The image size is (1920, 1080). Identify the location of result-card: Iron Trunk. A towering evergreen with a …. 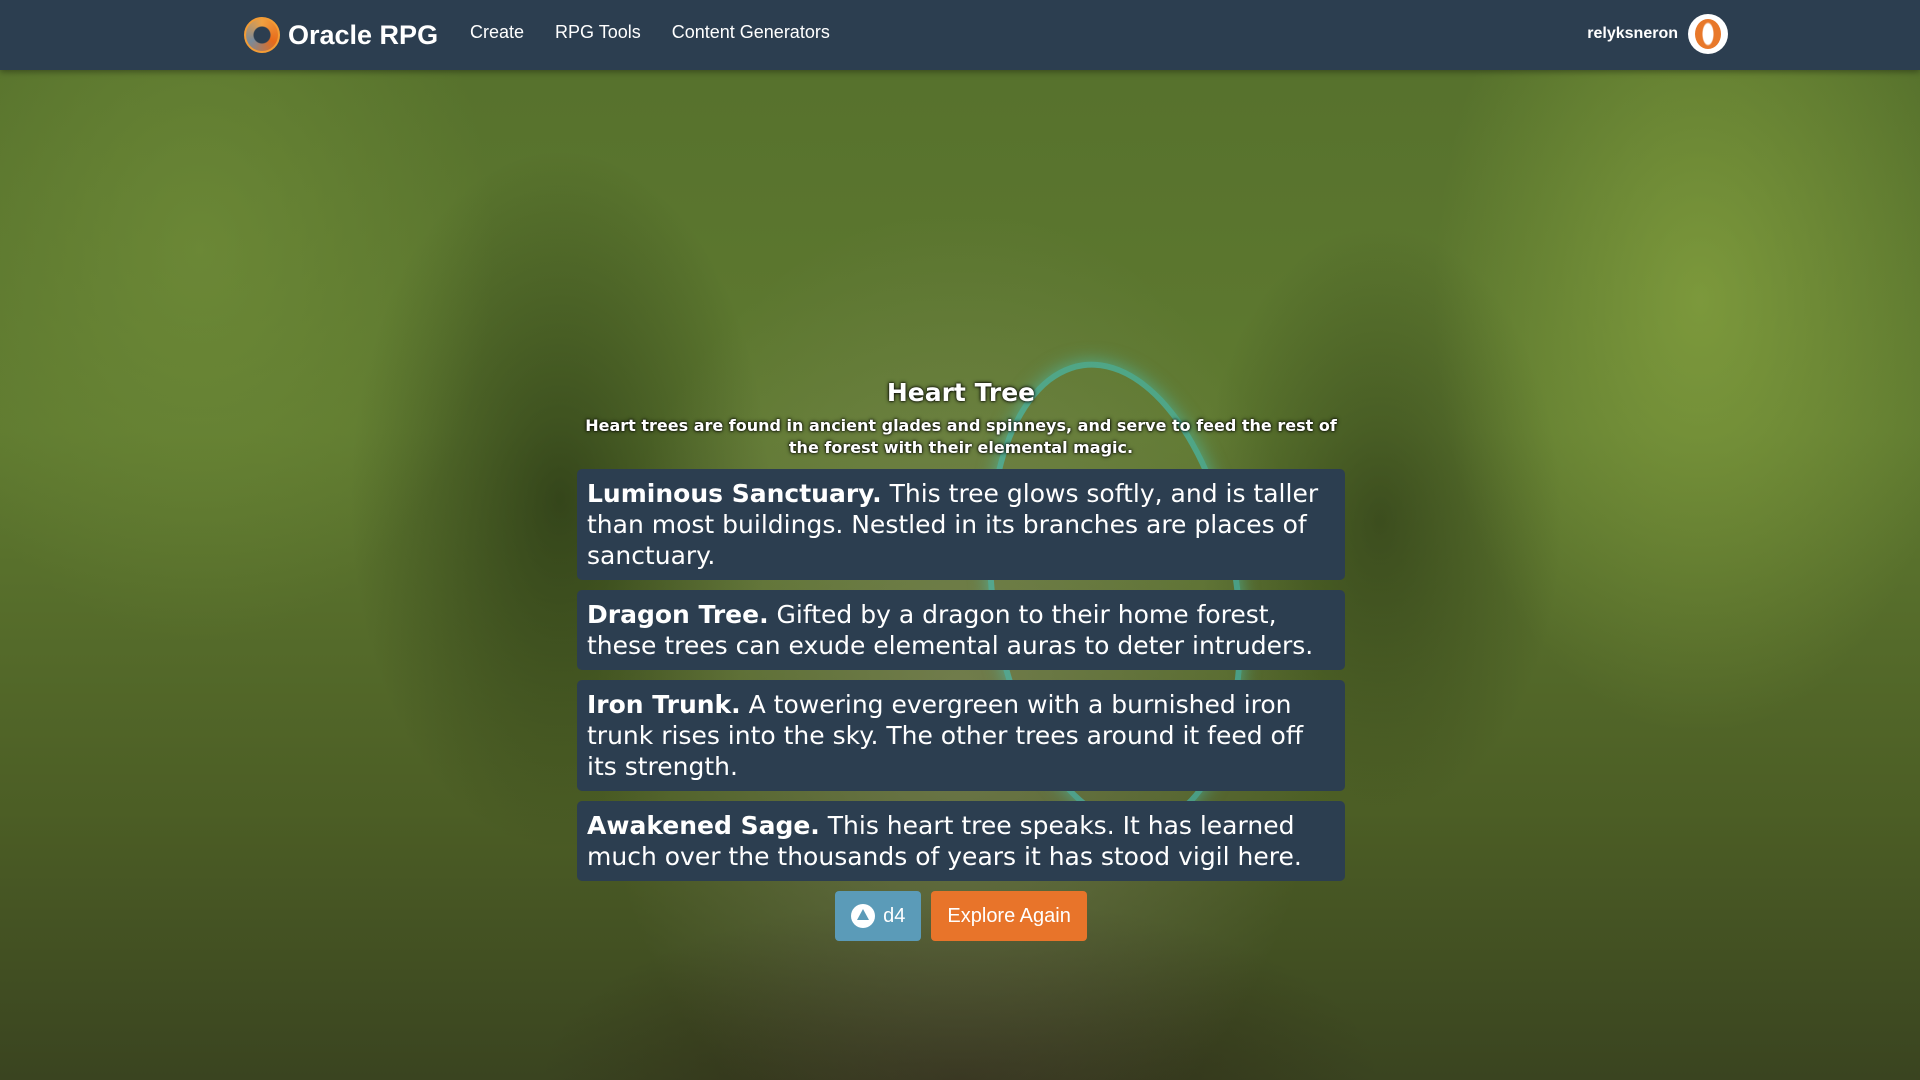
(961, 735).